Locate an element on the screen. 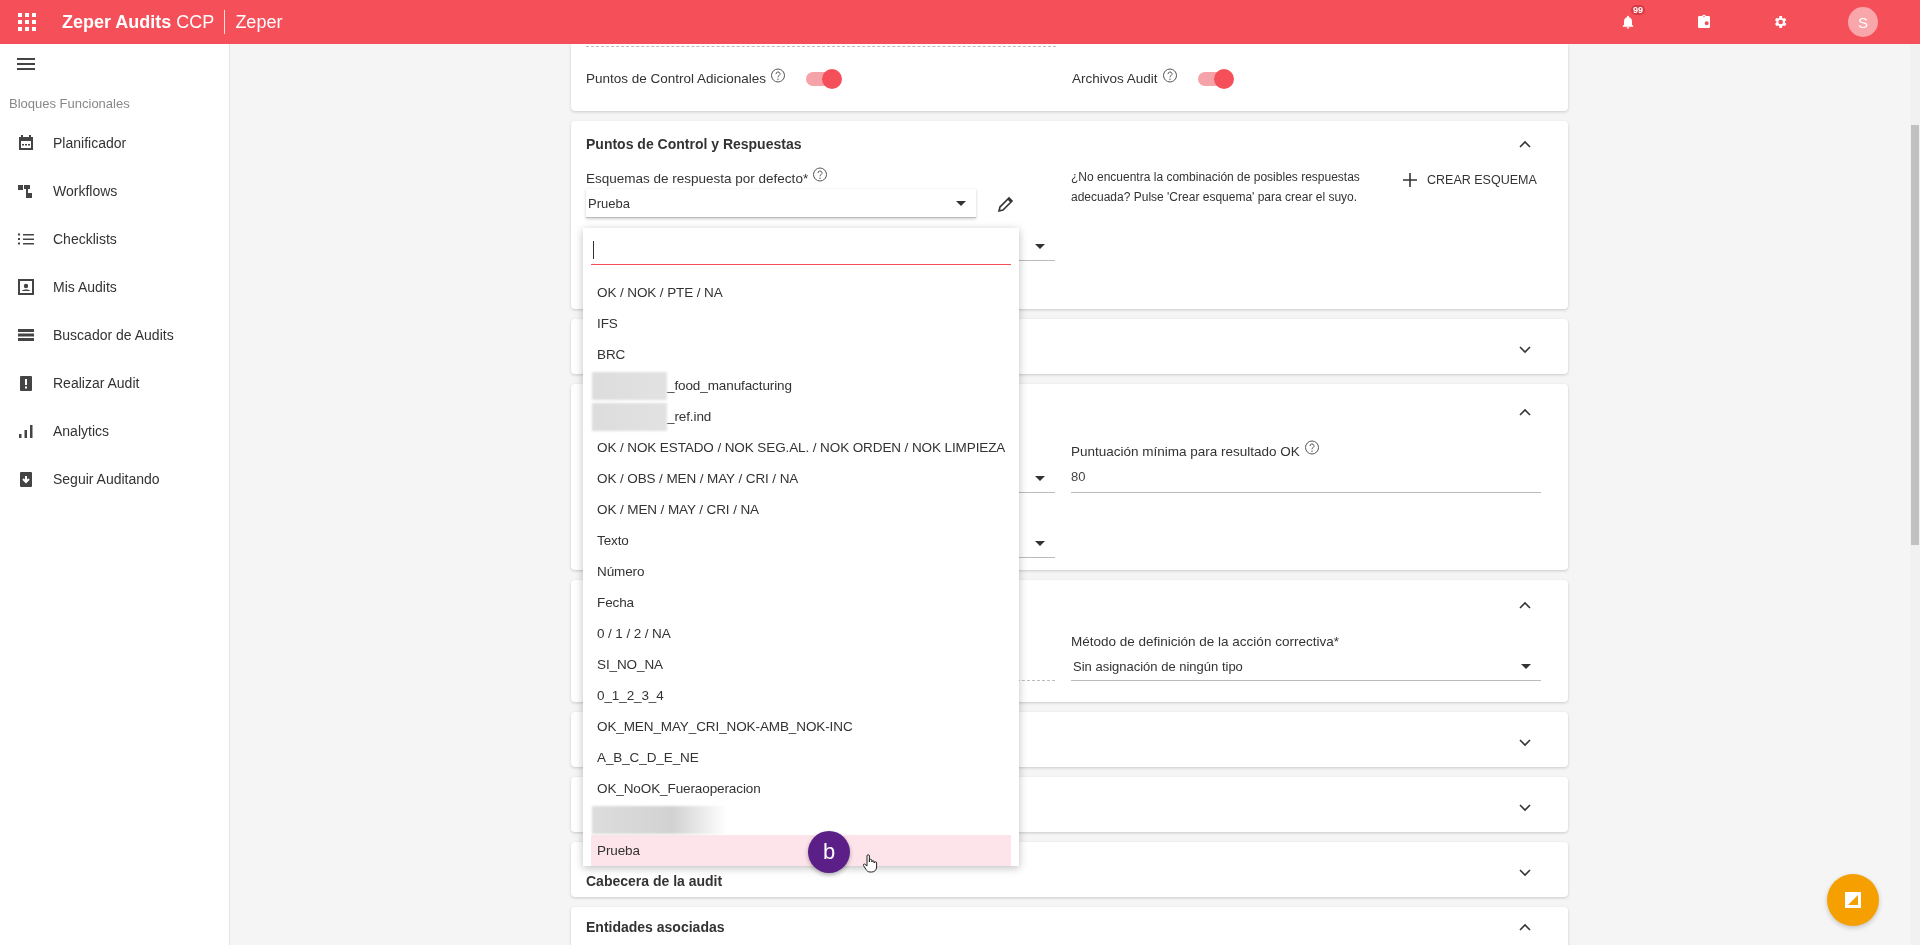  menu-icon is located at coordinates (26, 64).